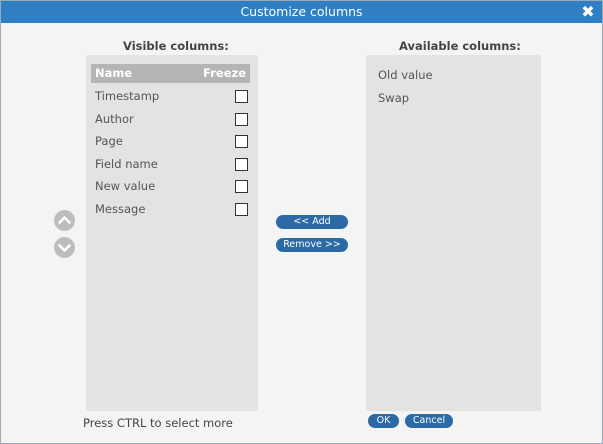 This screenshot has width=603, height=444. I want to click on move-up-button, so click(64, 220).